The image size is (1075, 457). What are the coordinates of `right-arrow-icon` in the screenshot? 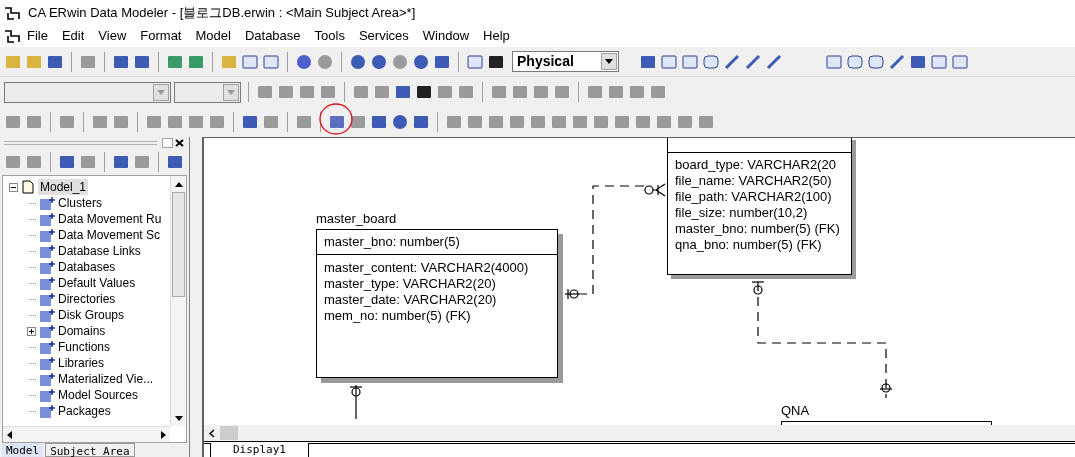 It's located at (163, 434).